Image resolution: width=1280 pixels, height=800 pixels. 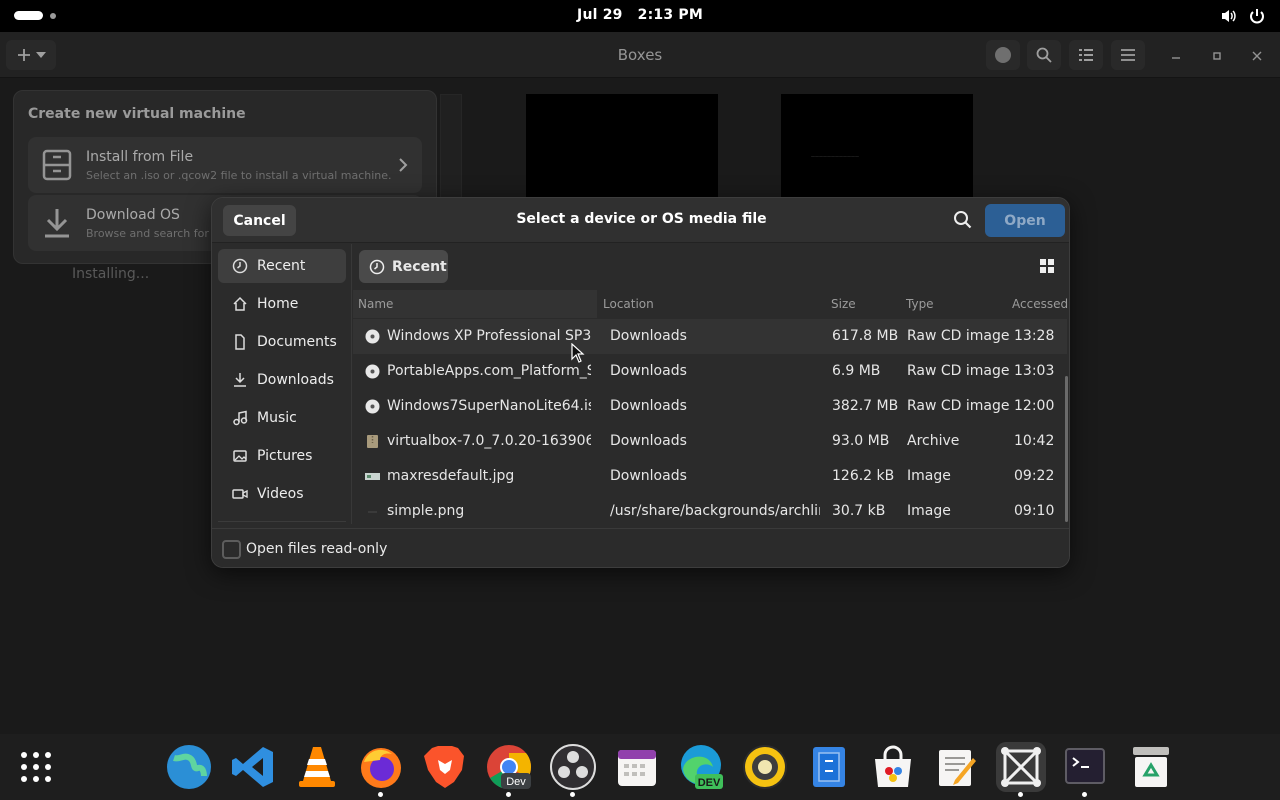 I want to click on mouse-cursor-icon, so click(x=578, y=353).